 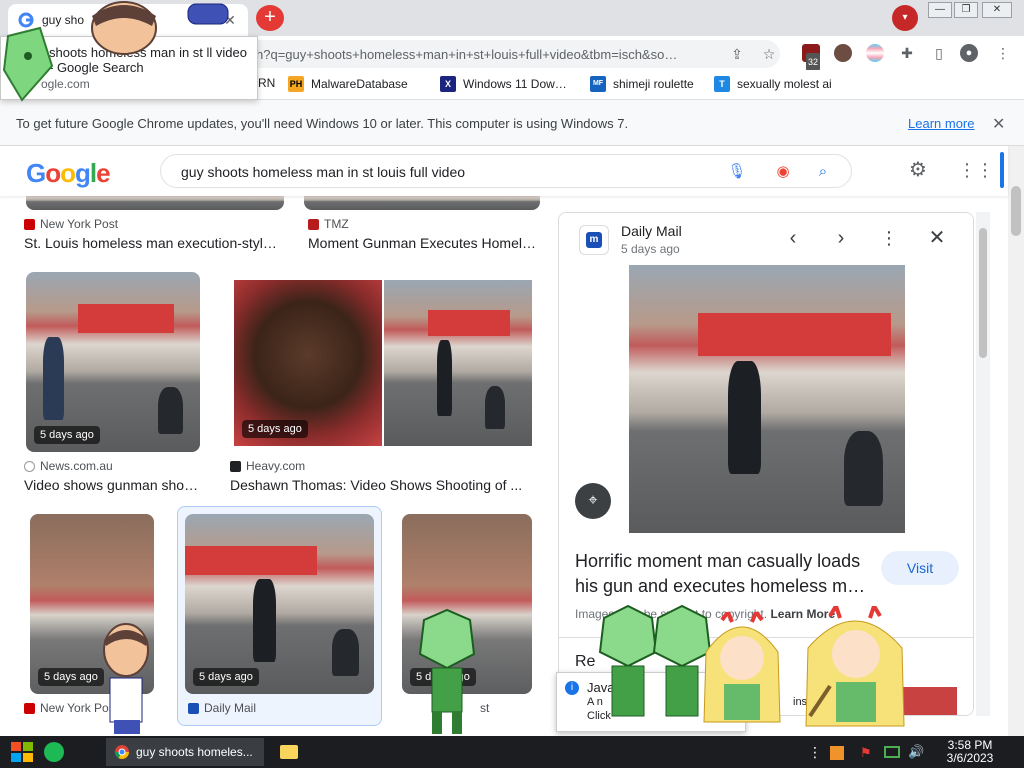 What do you see at coordinates (940, 10) in the screenshot?
I see `minimize-button: —` at bounding box center [940, 10].